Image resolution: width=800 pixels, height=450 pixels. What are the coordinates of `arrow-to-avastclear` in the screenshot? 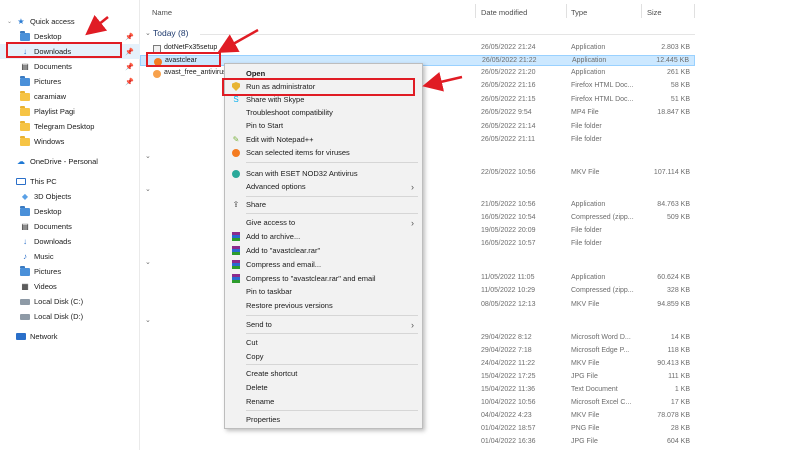 It's located at (238, 40).